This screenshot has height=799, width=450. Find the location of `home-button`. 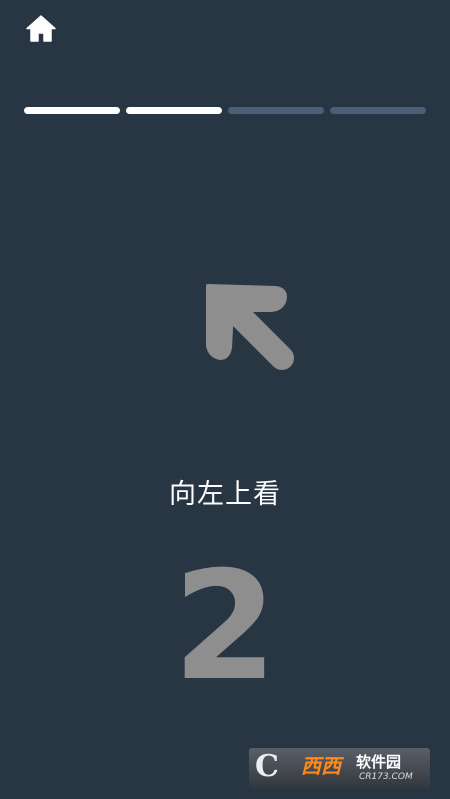

home-button is located at coordinates (41, 29).